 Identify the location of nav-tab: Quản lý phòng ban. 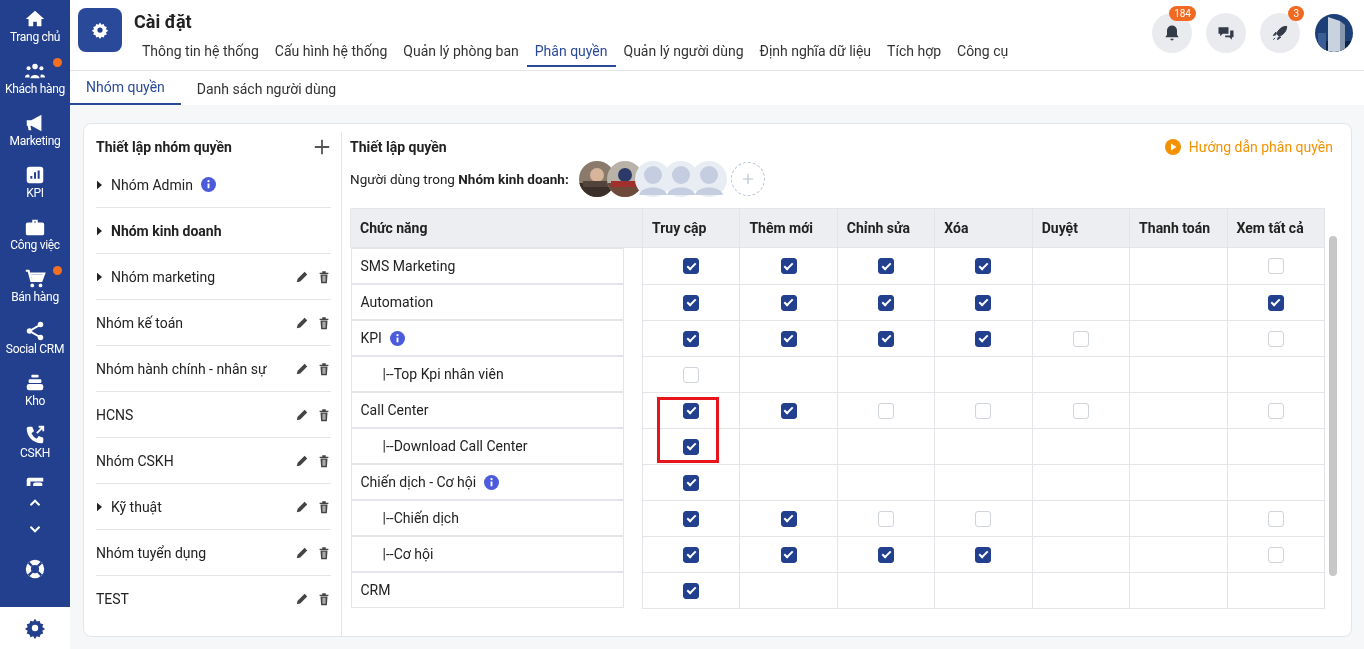
(461, 53).